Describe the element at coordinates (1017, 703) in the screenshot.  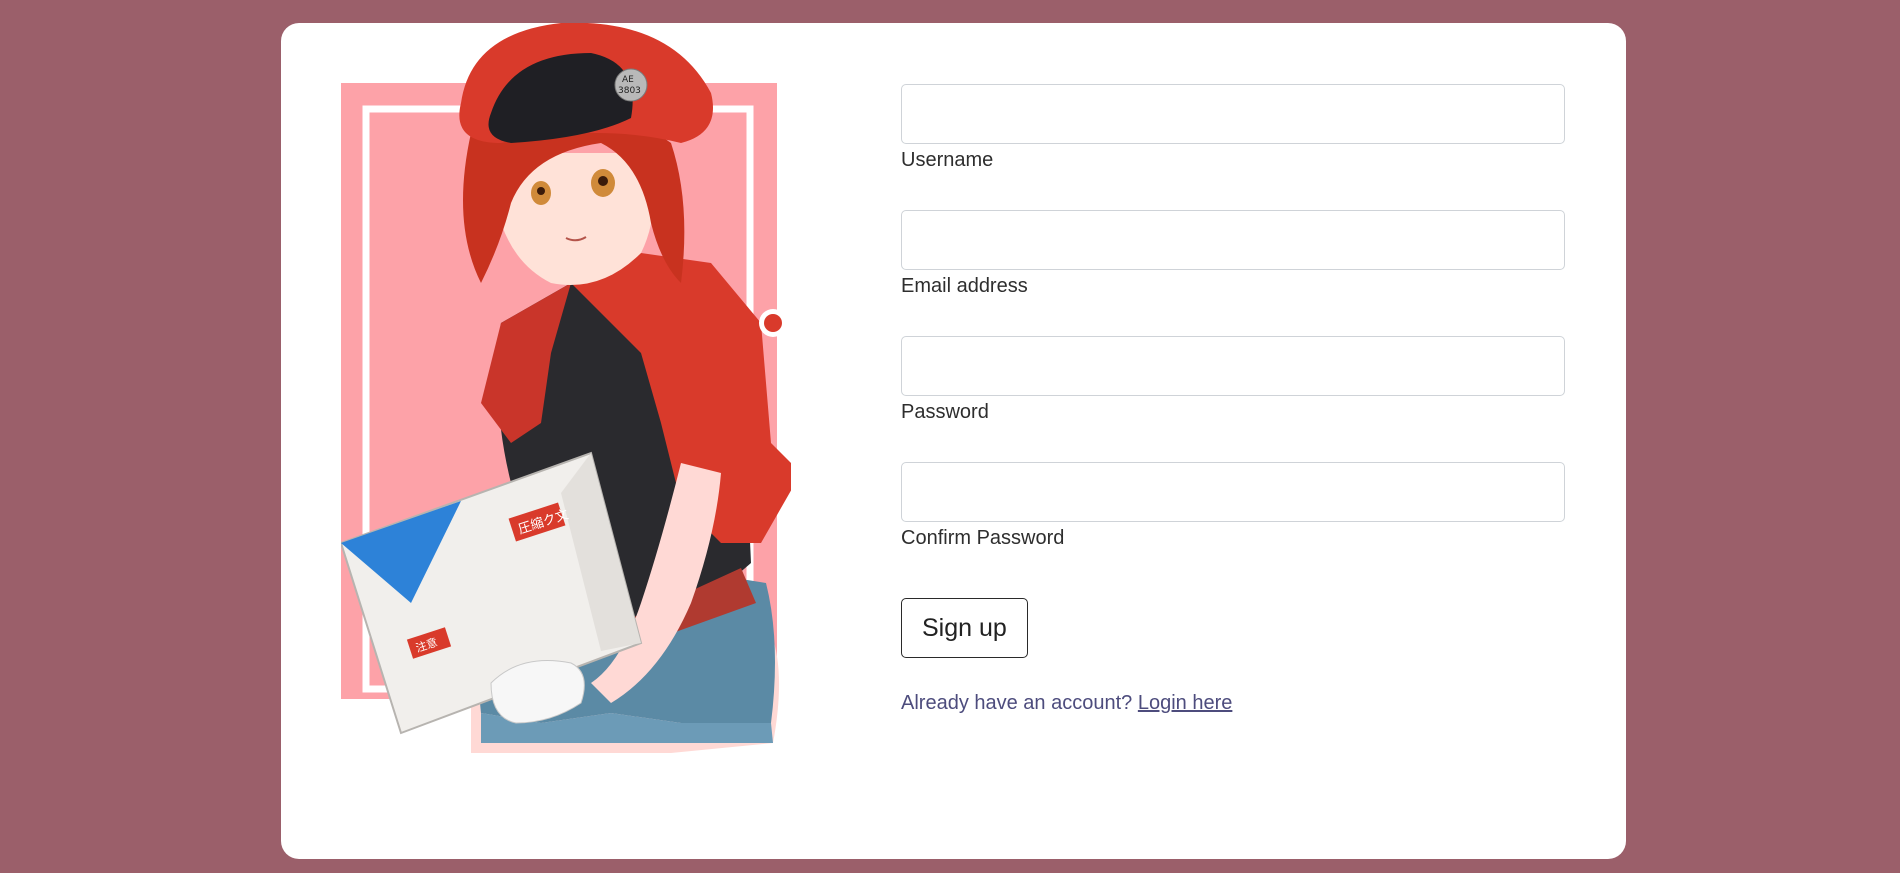
I see `login-prompt-text: Already have an account?` at that location.